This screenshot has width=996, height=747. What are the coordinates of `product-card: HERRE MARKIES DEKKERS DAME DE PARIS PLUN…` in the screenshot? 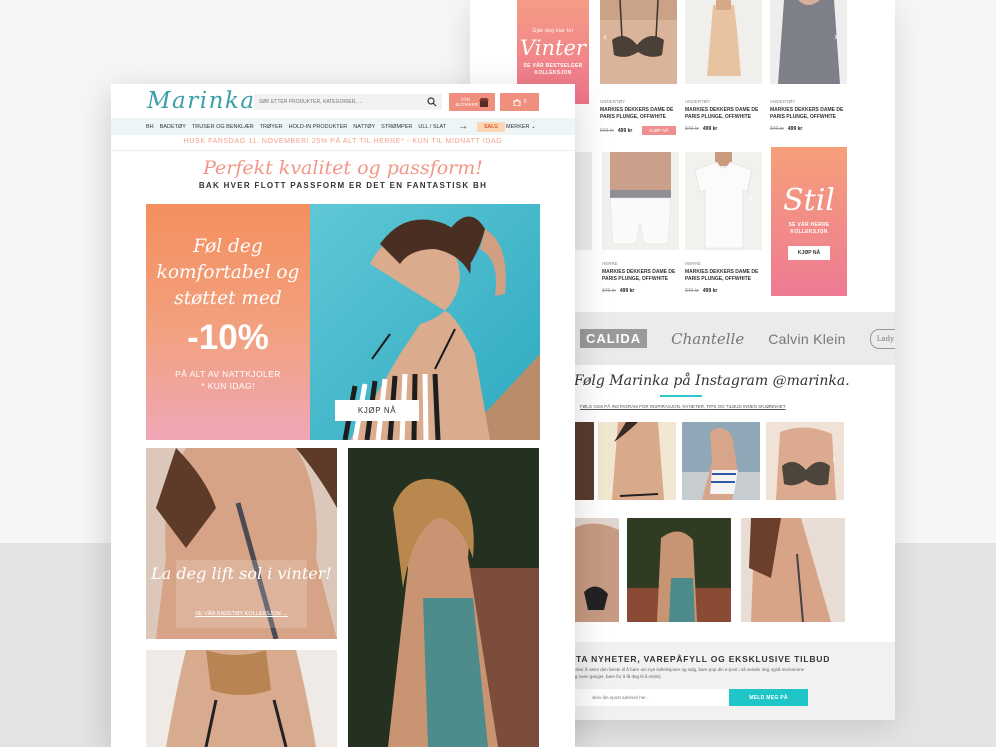 It's located at (640, 223).